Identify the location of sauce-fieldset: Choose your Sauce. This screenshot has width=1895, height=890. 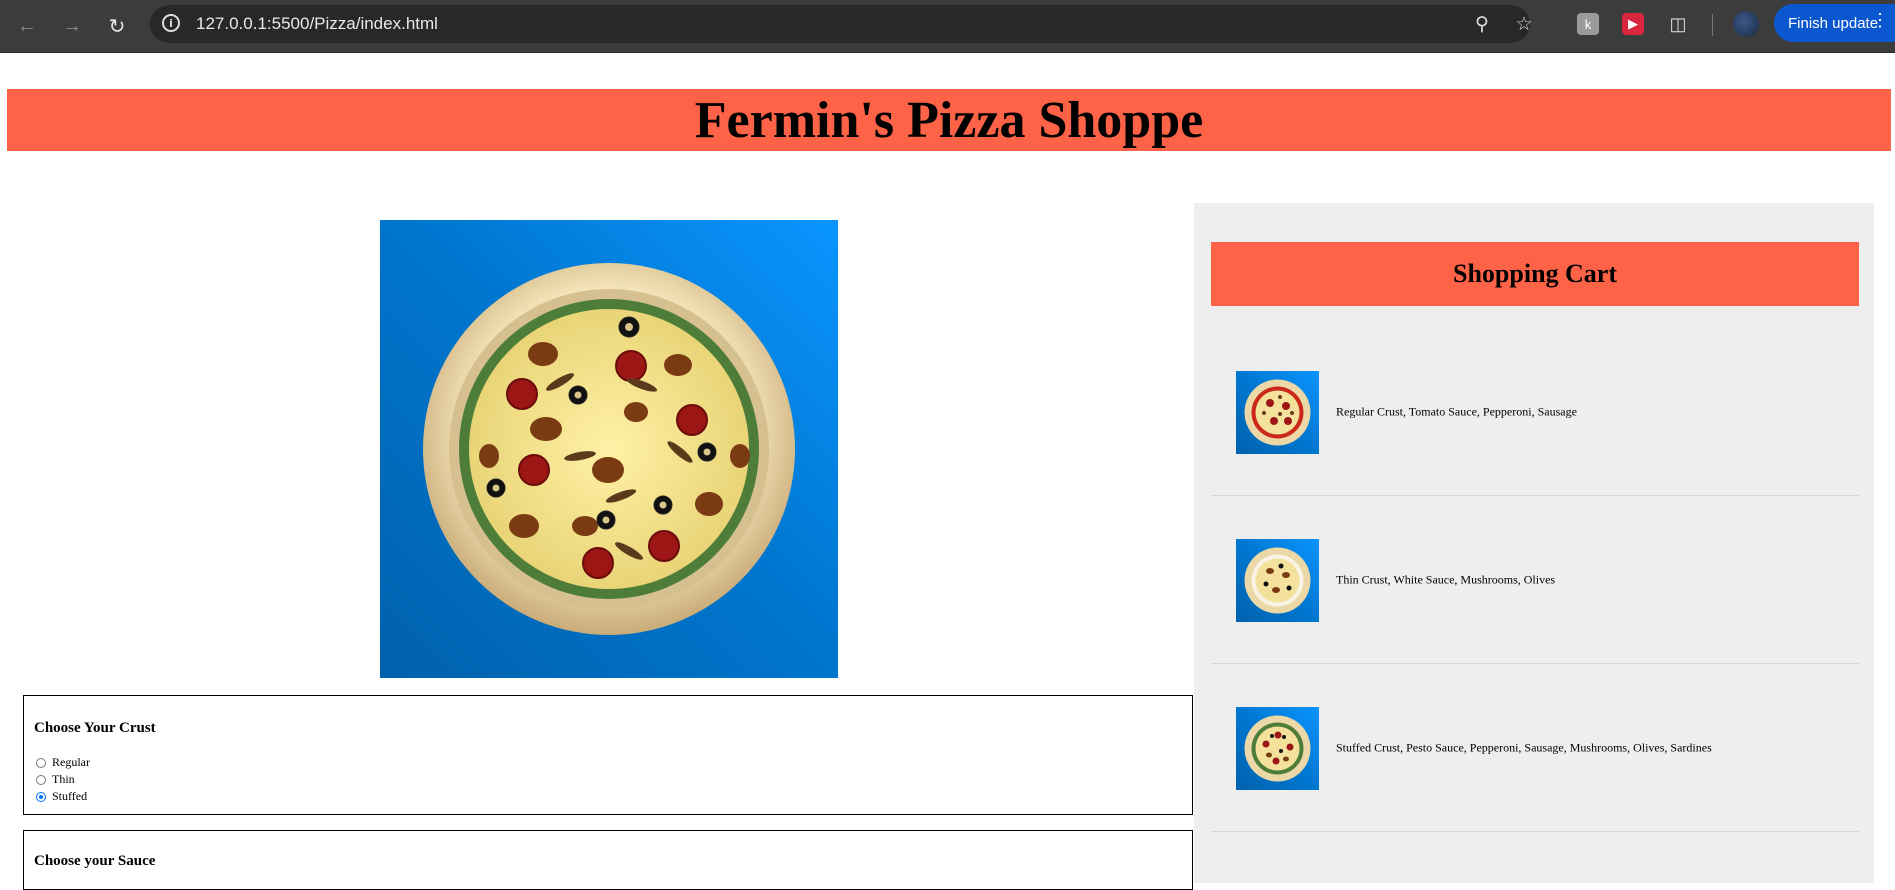
(608, 860).